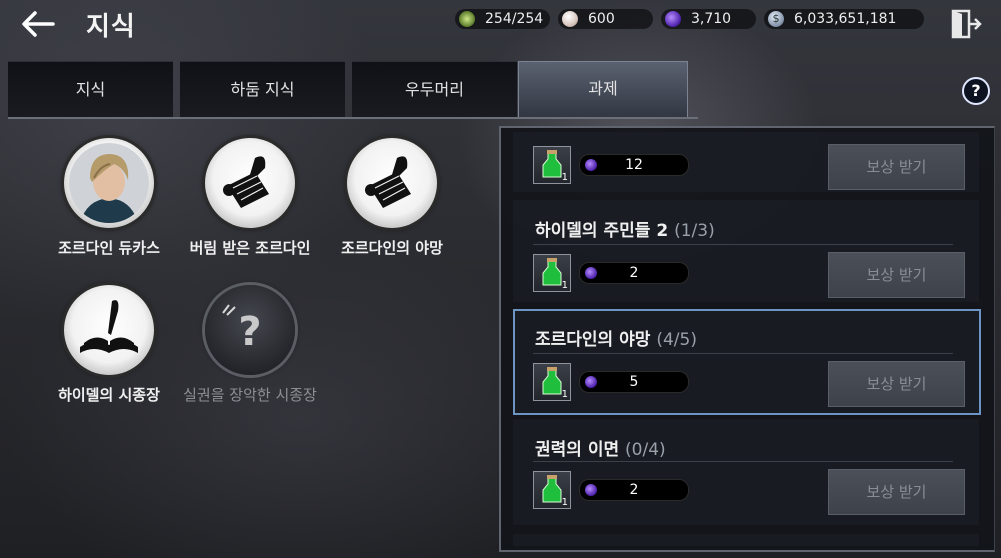 The width and height of the screenshot is (1001, 558). I want to click on back-arrow-icon, so click(38, 24).